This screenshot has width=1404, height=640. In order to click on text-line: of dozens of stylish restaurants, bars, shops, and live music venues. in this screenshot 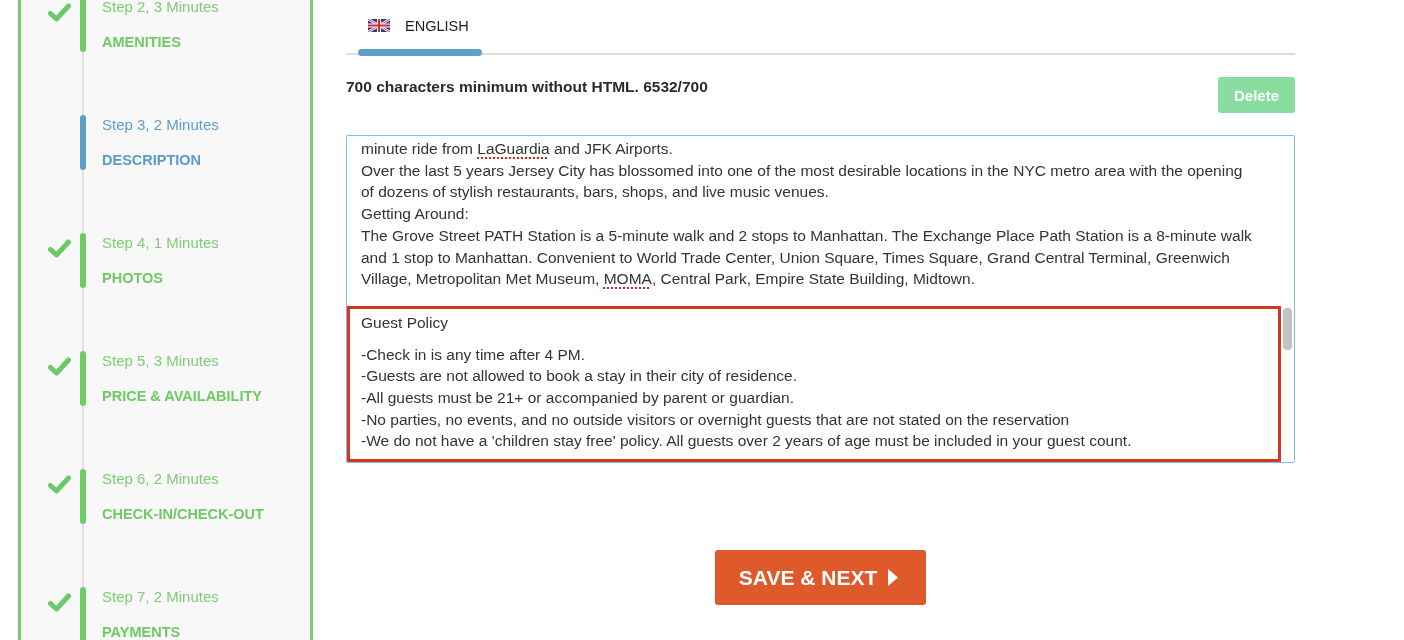, I will do `click(595, 192)`.